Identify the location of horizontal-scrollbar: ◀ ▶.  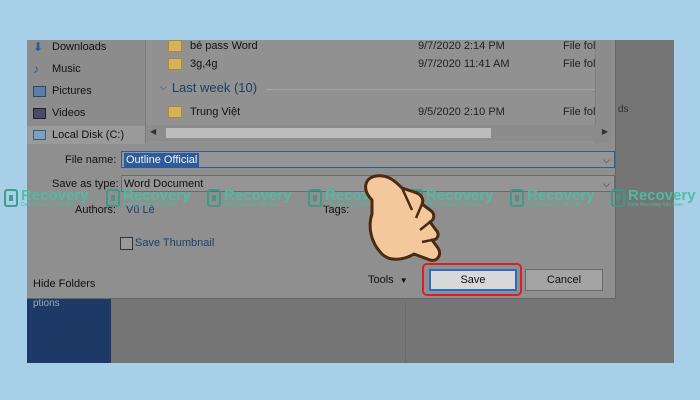
(379, 133).